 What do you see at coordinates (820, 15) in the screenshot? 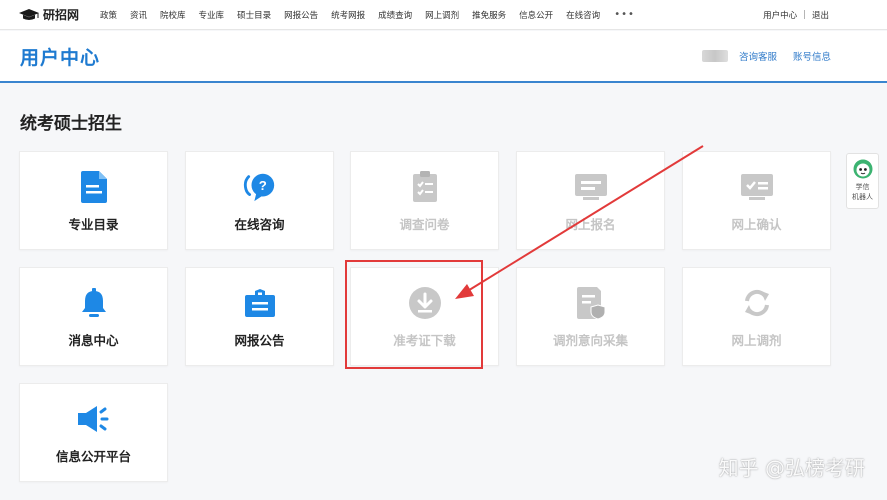
I see `logout-link: 退出` at bounding box center [820, 15].